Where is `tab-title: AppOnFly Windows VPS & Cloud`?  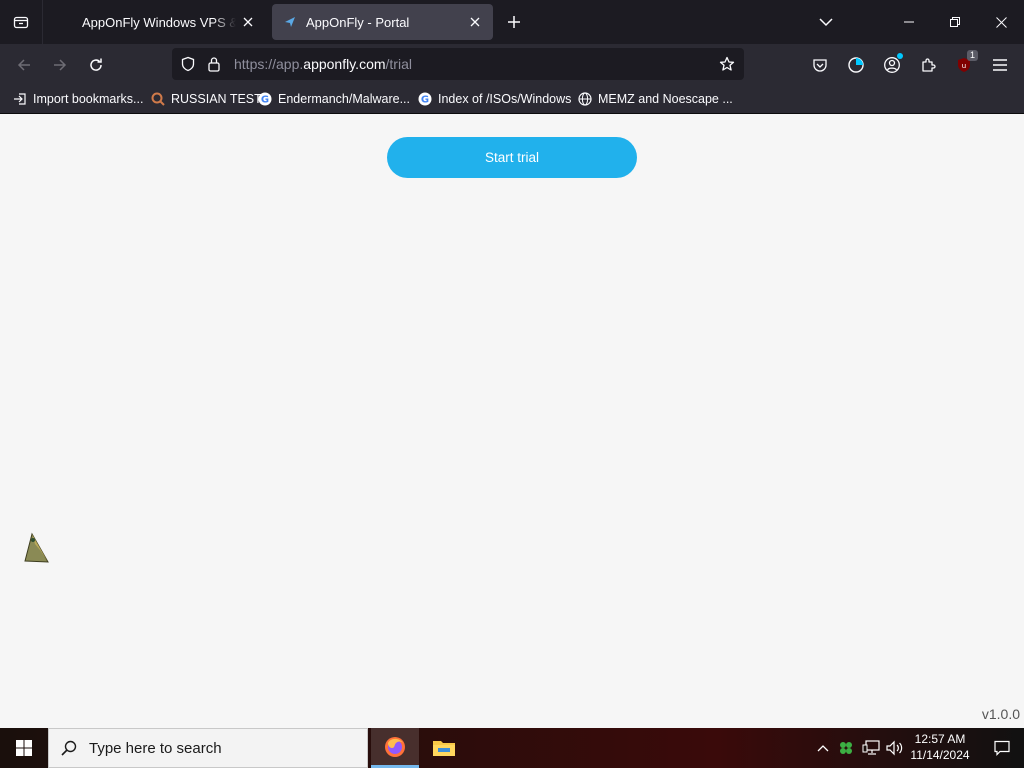
tab-title: AppOnFly Windows VPS & Cloud is located at coordinates (159, 22).